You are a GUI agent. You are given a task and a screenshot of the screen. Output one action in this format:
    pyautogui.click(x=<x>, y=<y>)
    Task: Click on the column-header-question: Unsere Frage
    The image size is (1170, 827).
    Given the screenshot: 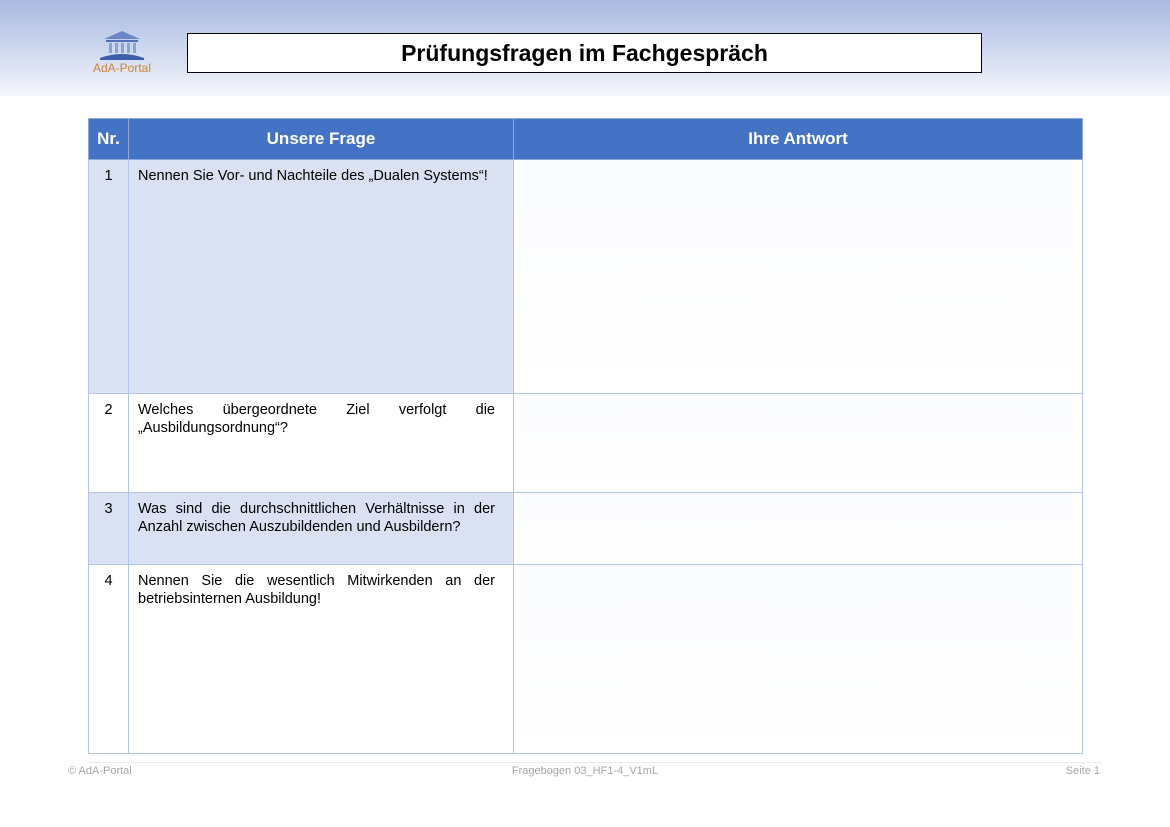 What is the action you would take?
    pyautogui.click(x=321, y=139)
    